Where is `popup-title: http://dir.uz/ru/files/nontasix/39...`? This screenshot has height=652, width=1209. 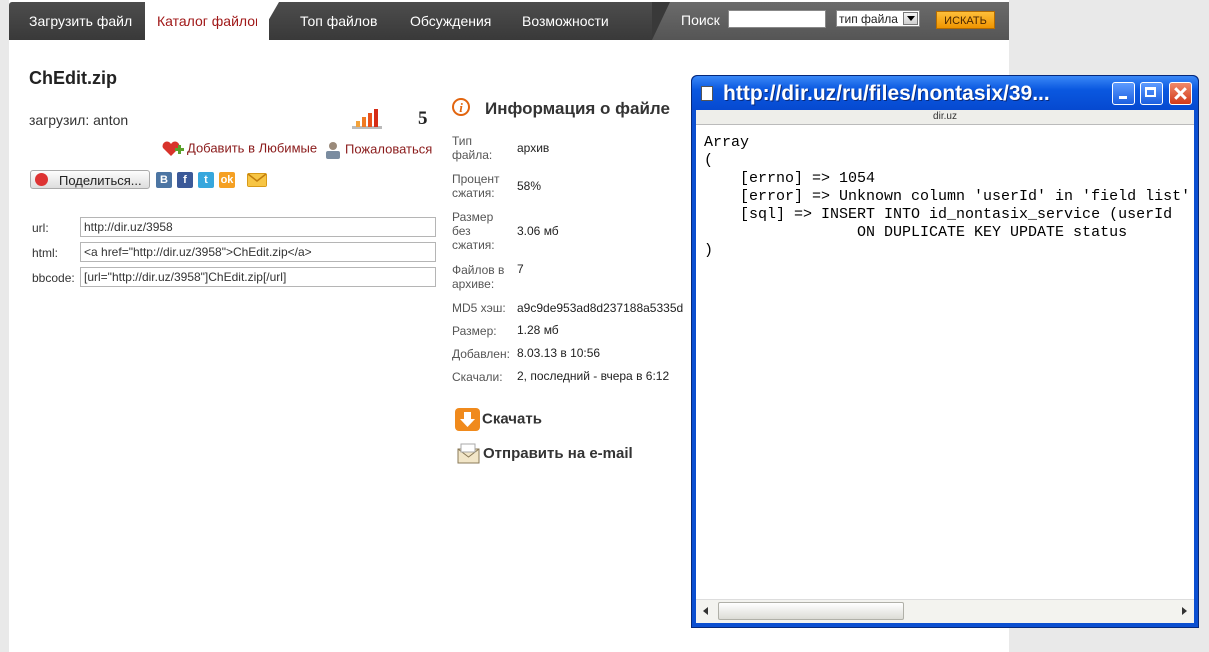
popup-title: http://dir.uz/ru/files/nontasix/39... is located at coordinates (886, 93).